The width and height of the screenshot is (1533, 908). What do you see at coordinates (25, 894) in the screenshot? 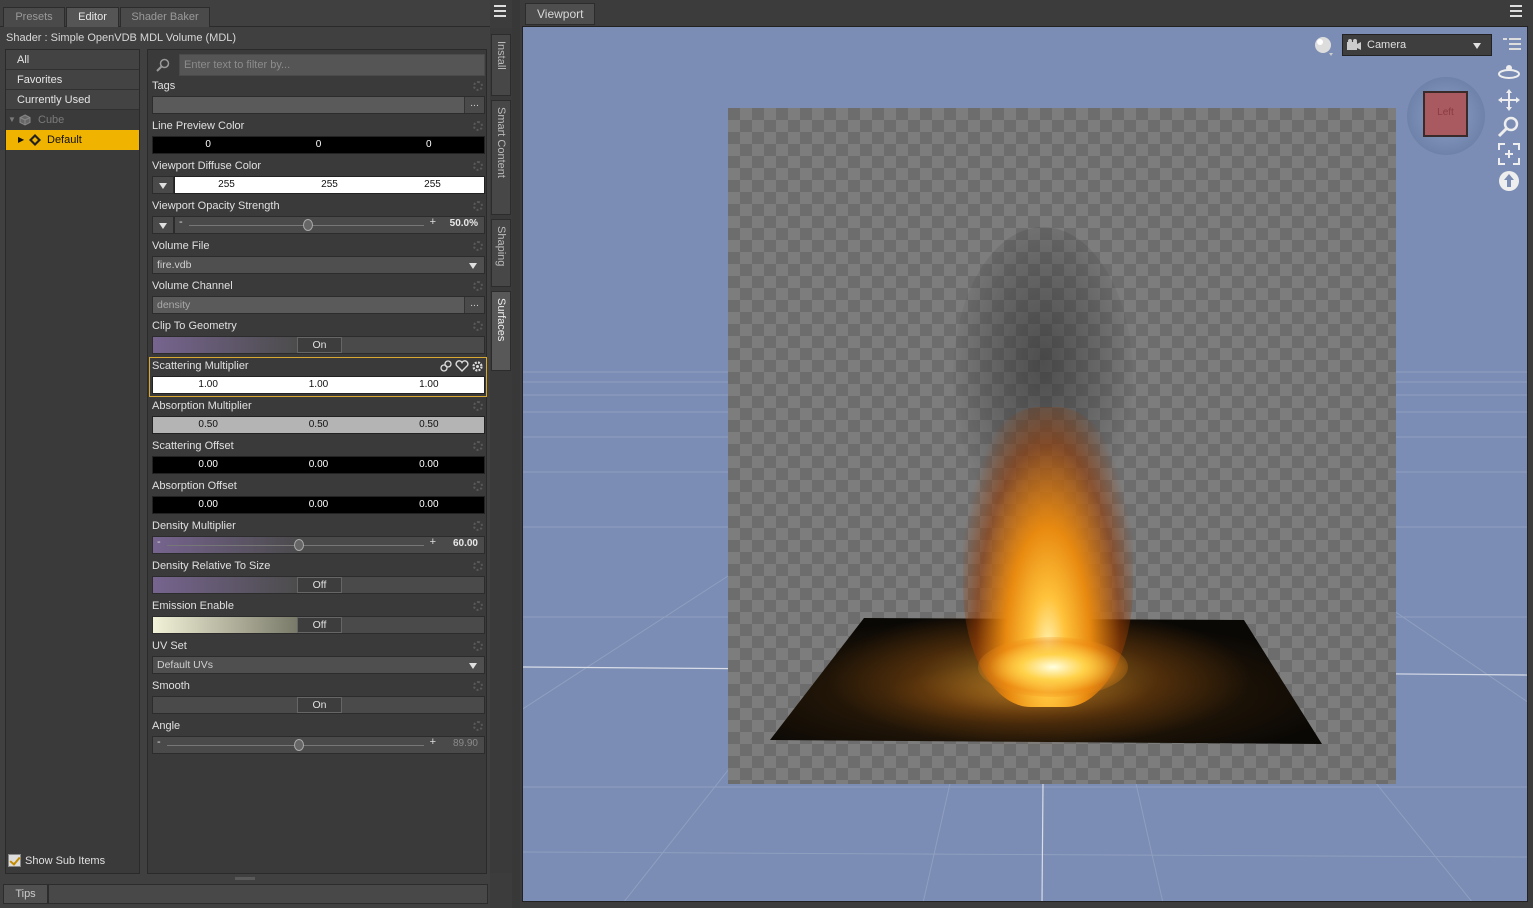
I see `tab-tips: Tips` at bounding box center [25, 894].